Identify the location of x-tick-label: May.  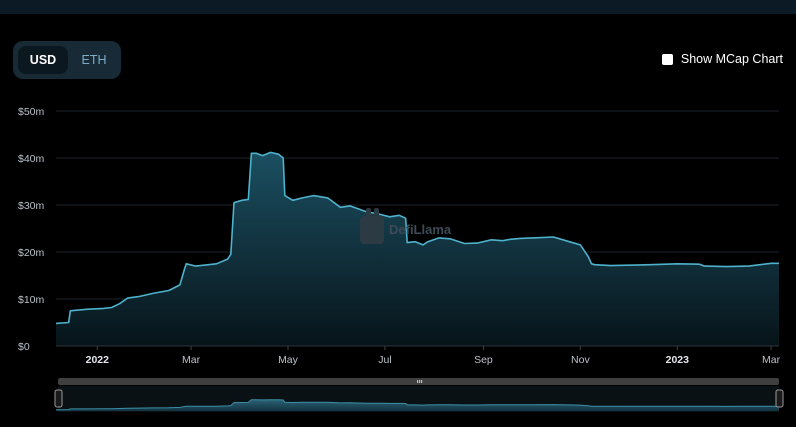
(288, 360).